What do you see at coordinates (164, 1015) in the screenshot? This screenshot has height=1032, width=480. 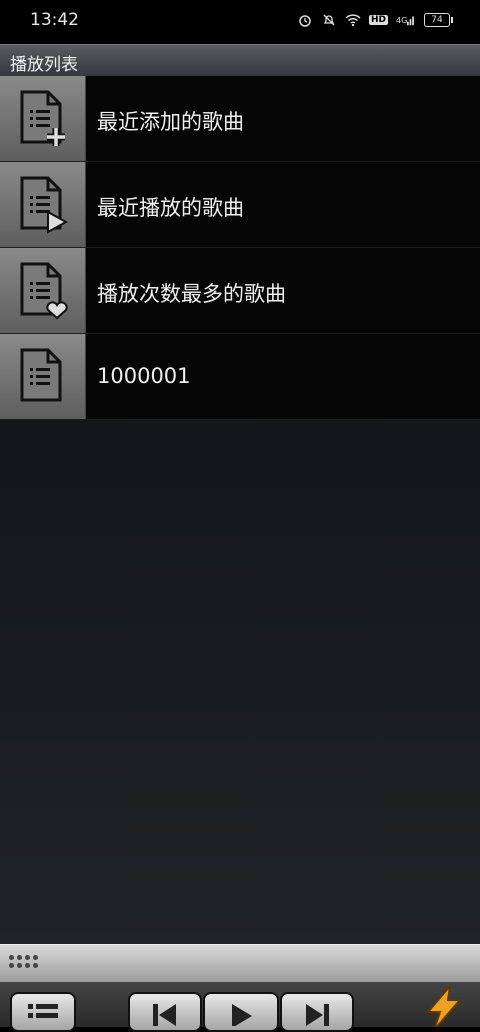 I see `previous-icon` at bounding box center [164, 1015].